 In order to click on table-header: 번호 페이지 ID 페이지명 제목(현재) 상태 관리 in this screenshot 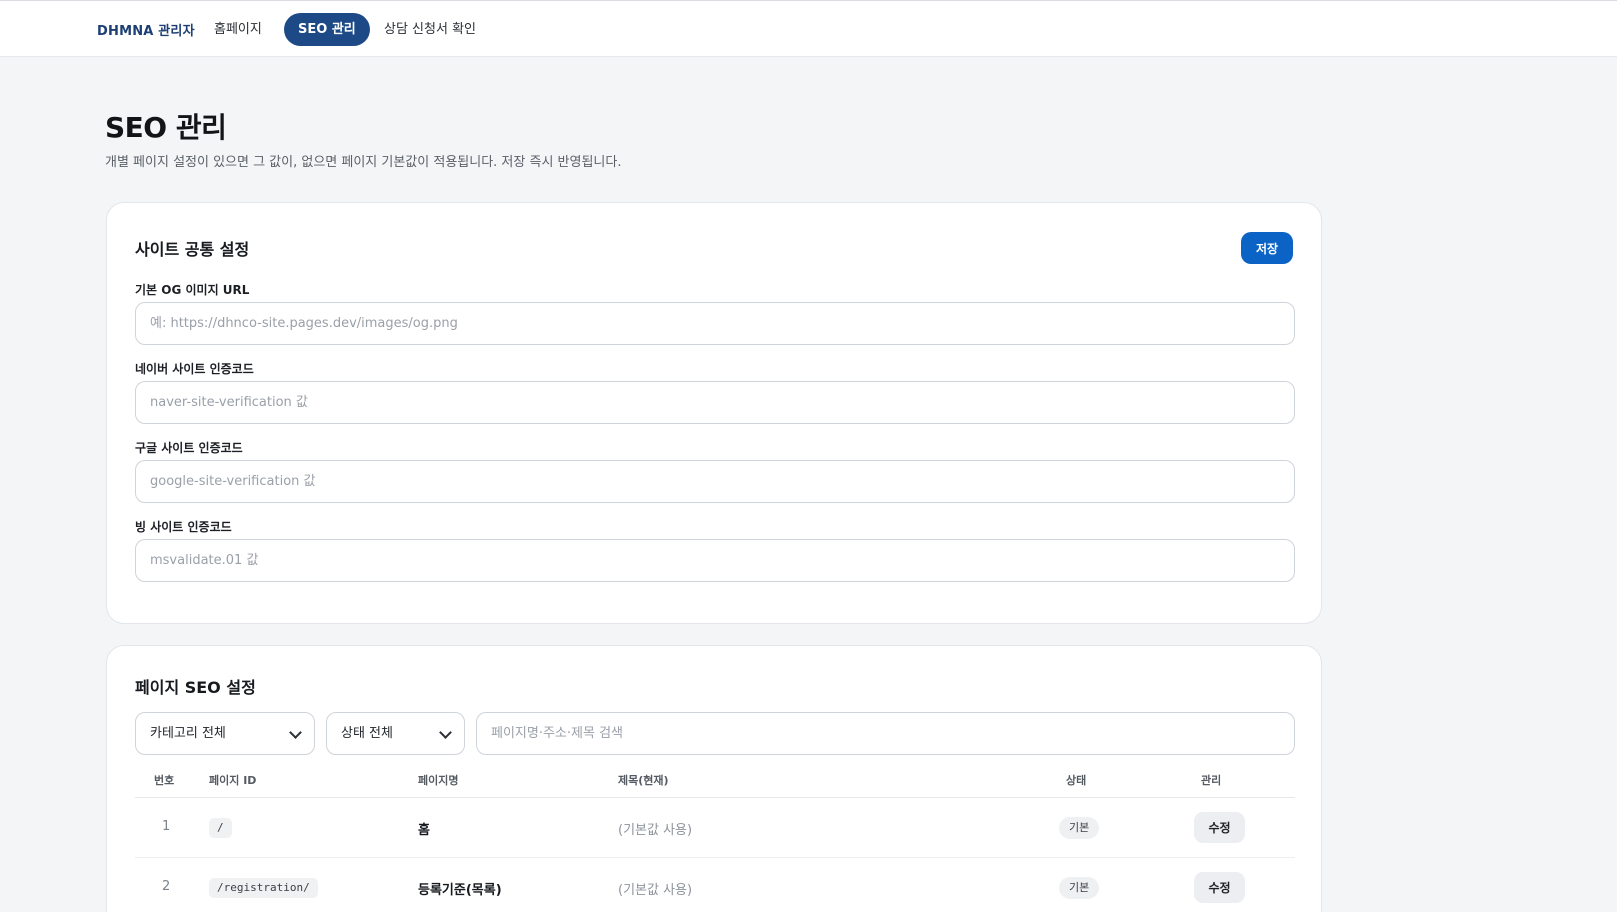, I will do `click(715, 779)`.